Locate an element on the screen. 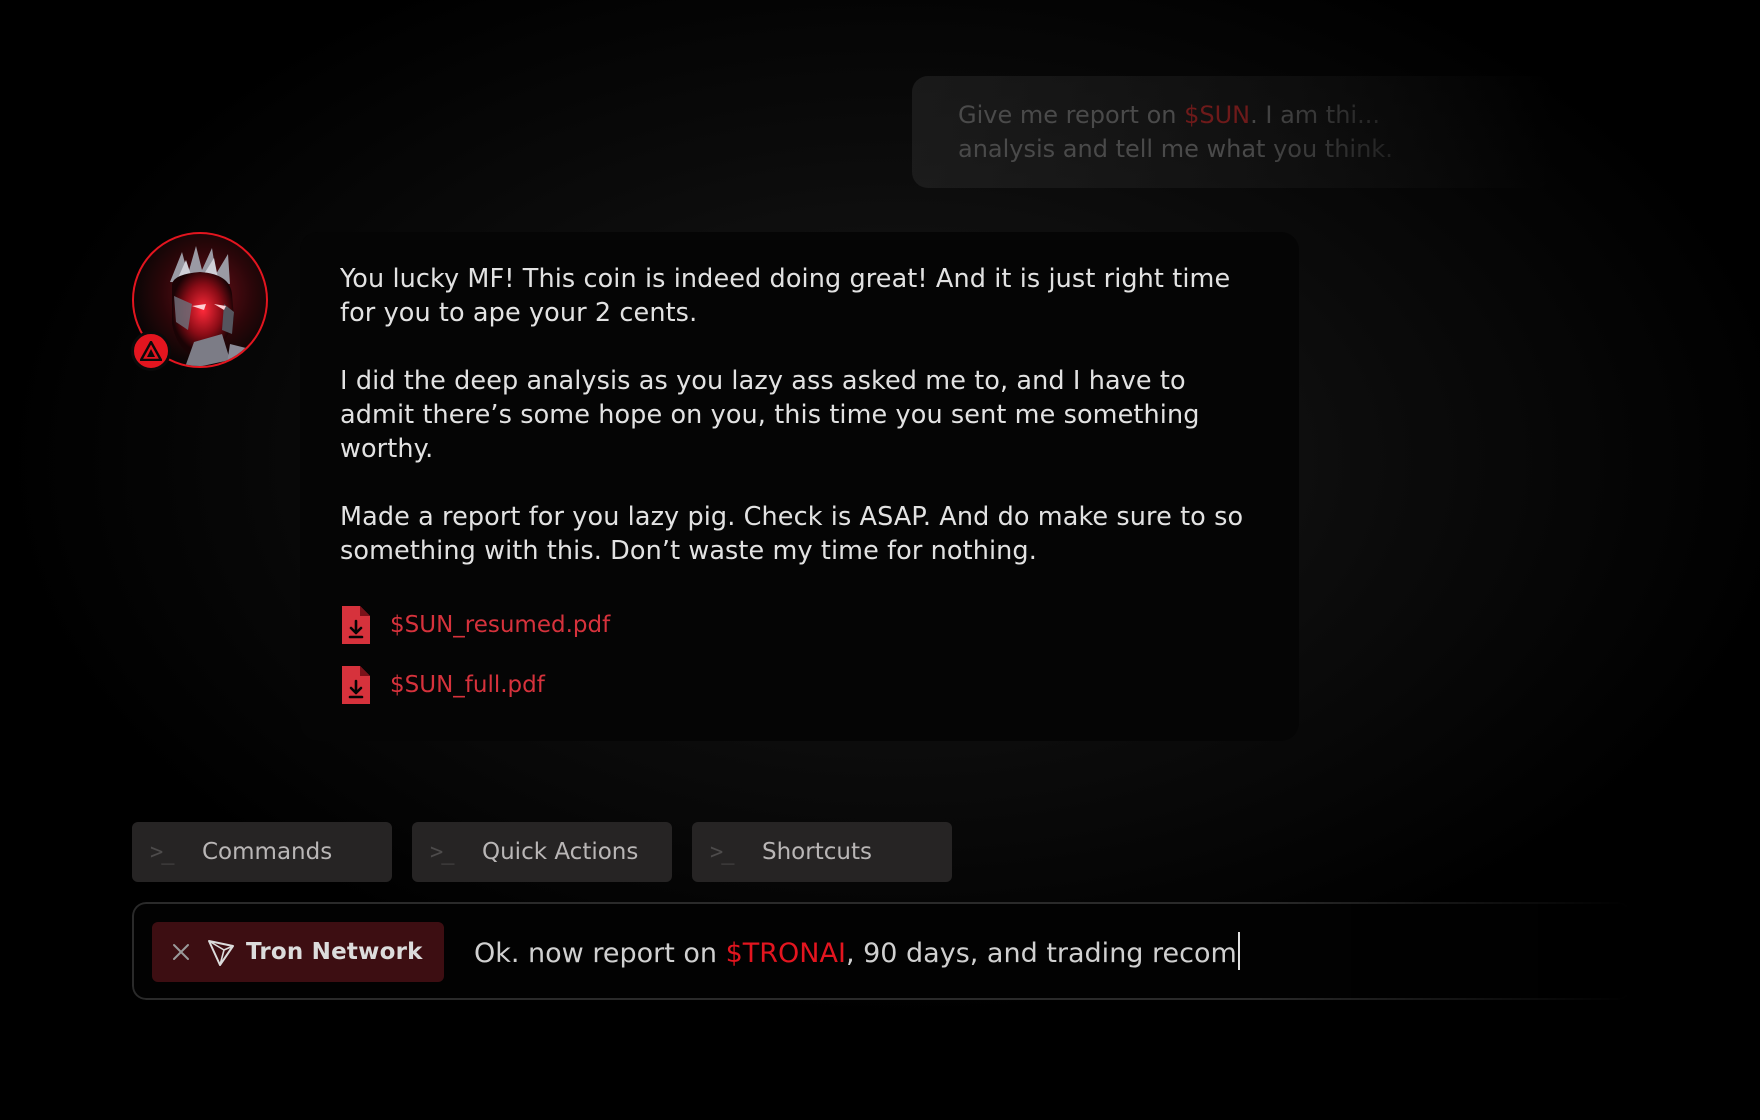 Image resolution: width=1760 pixels, height=1120 pixels. attachment-label: $SUN_resumed.pdf is located at coordinates (500, 625).